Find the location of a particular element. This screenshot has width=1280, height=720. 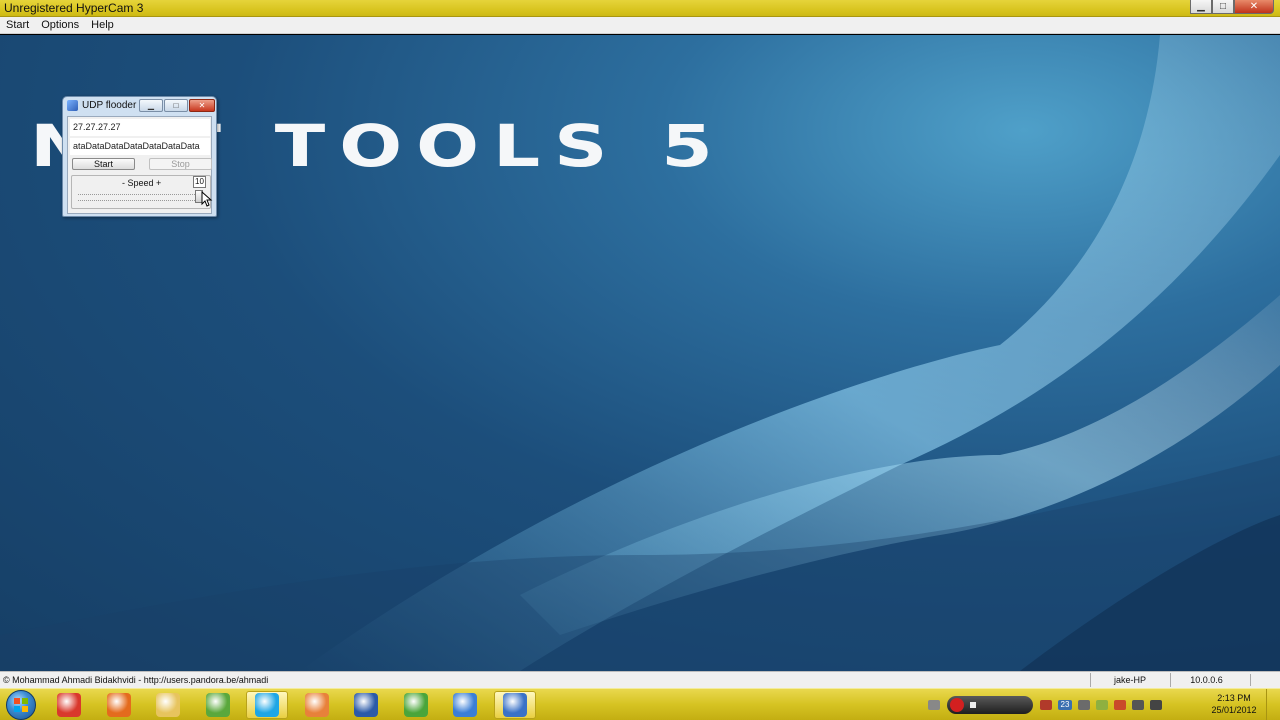

taskbar-button-media-player is located at coordinates (317, 705).